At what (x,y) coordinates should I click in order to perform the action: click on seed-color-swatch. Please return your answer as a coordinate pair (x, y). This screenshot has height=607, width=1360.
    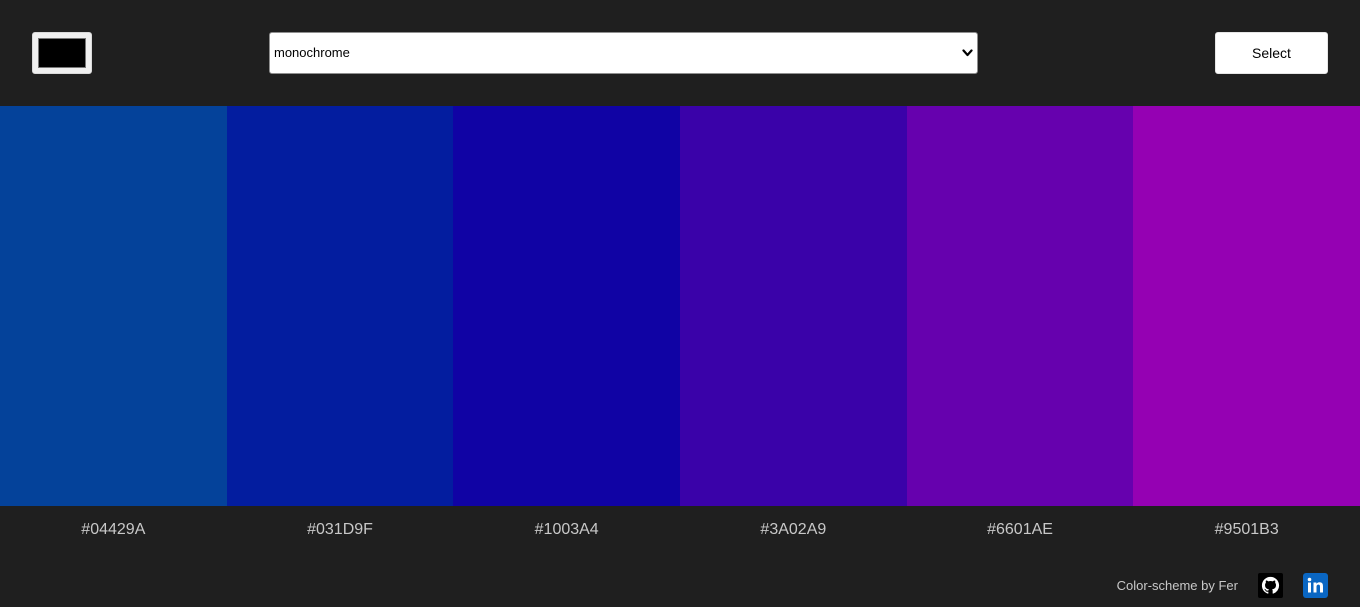
    Looking at the image, I should click on (62, 53).